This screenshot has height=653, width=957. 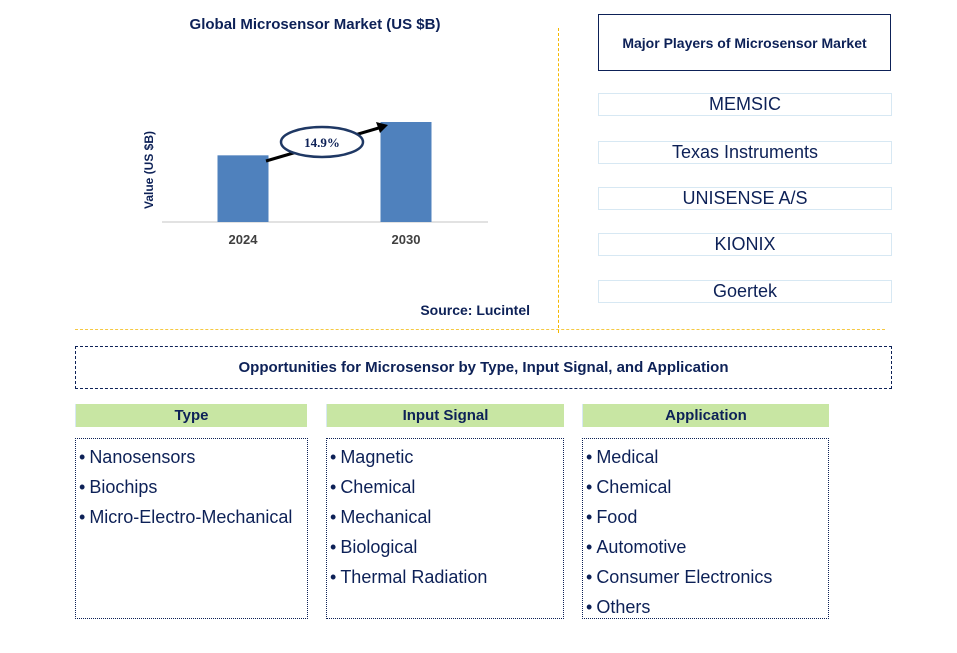 What do you see at coordinates (445, 415) in the screenshot?
I see `input-signal-header: Input Signal` at bounding box center [445, 415].